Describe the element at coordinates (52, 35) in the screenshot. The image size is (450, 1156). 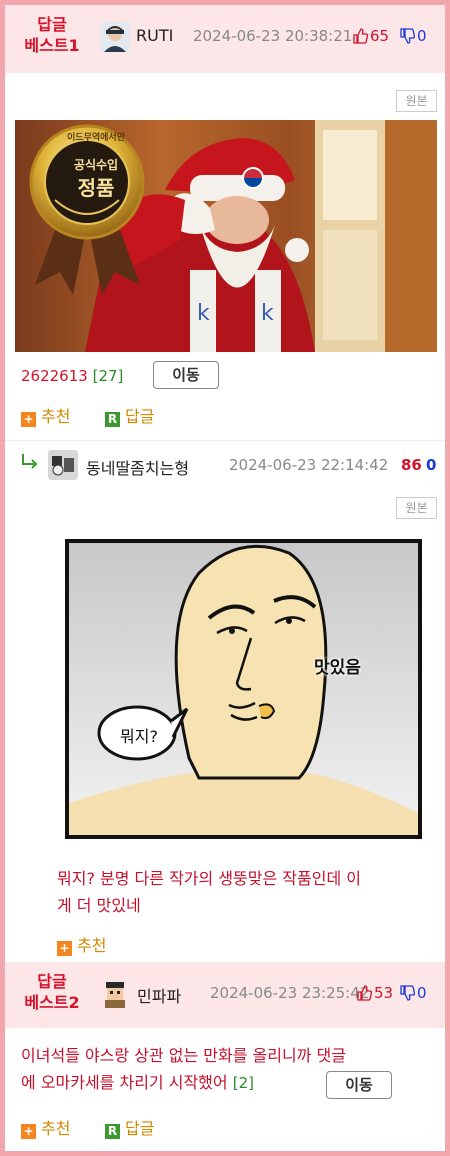
I see `best-label: 답글 베스트1` at that location.